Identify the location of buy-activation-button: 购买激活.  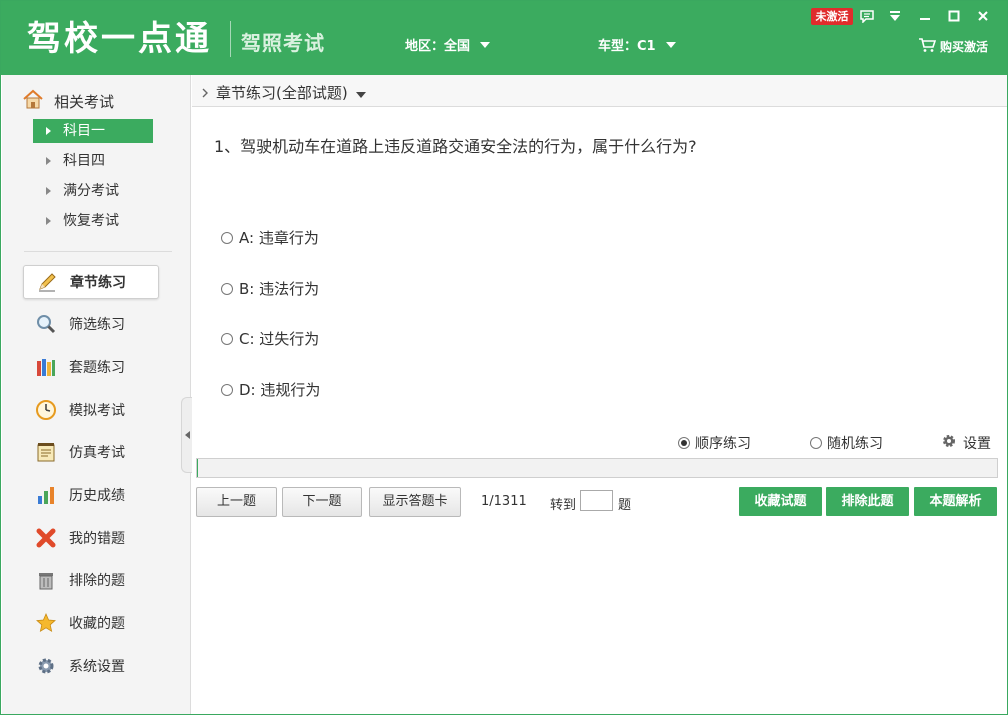
(953, 46).